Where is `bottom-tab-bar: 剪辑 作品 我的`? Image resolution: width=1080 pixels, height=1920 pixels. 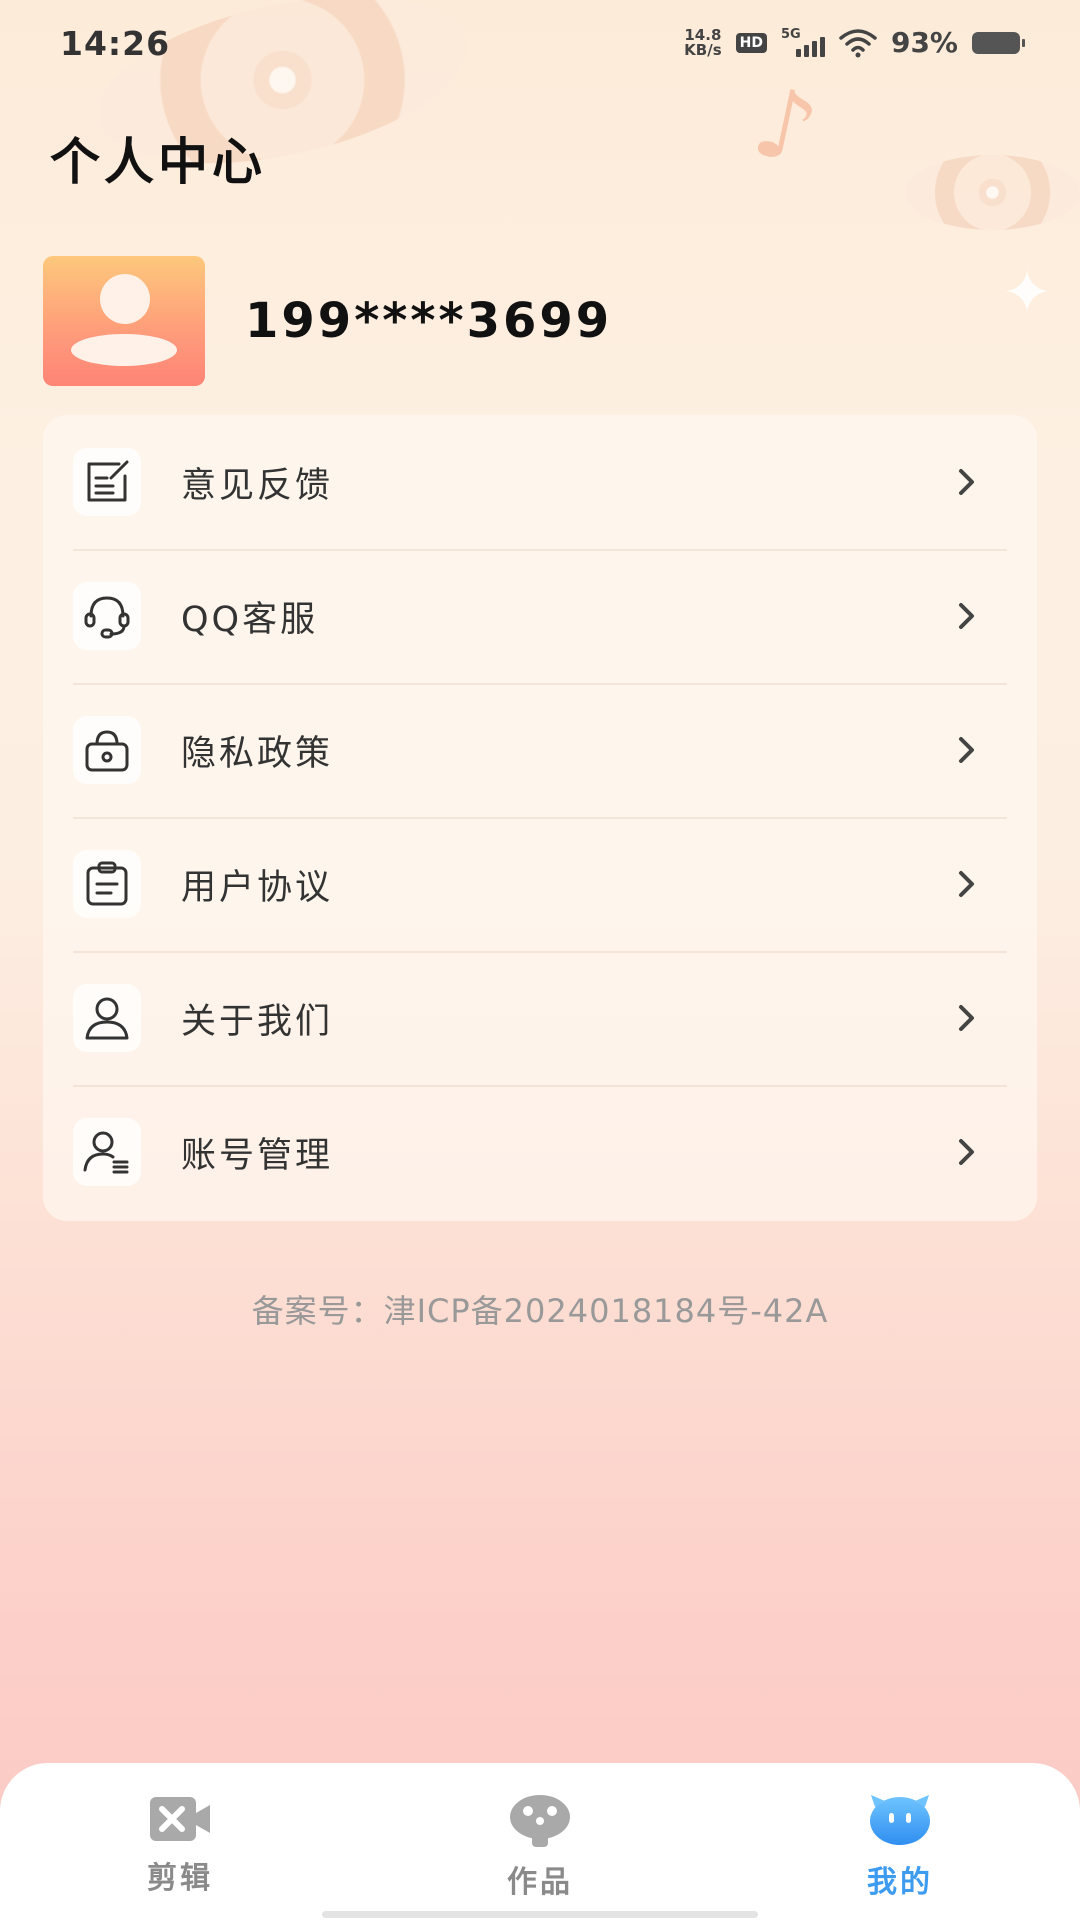
bottom-tab-bar: 剪辑 作品 我的 is located at coordinates (540, 1841).